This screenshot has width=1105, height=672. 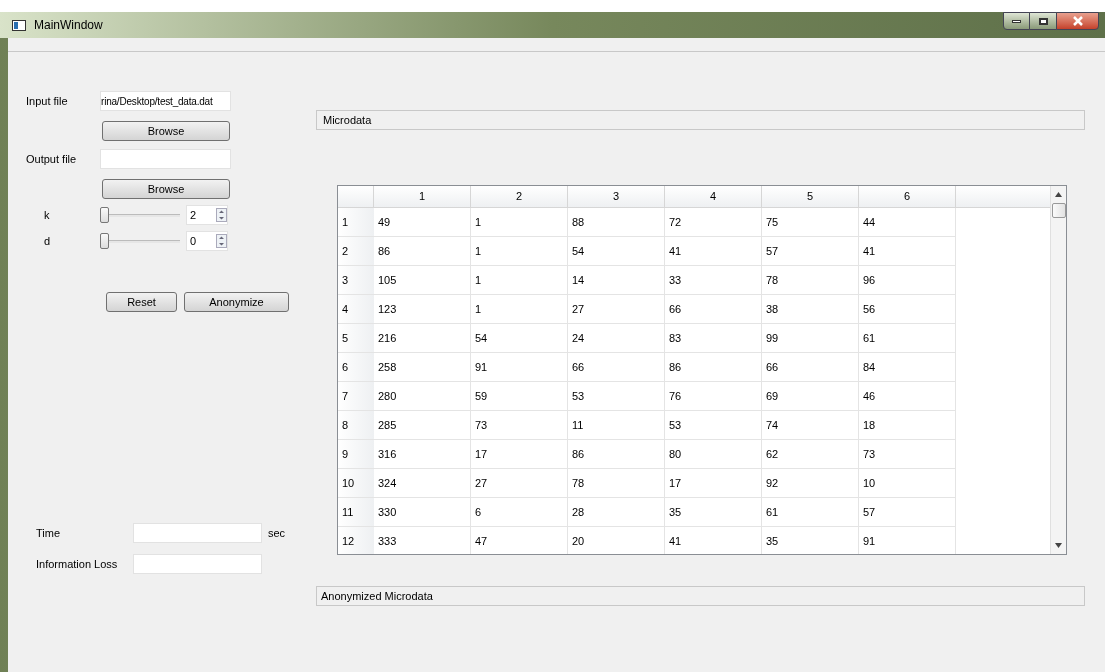 I want to click on table-cell: 47, so click(x=519, y=540).